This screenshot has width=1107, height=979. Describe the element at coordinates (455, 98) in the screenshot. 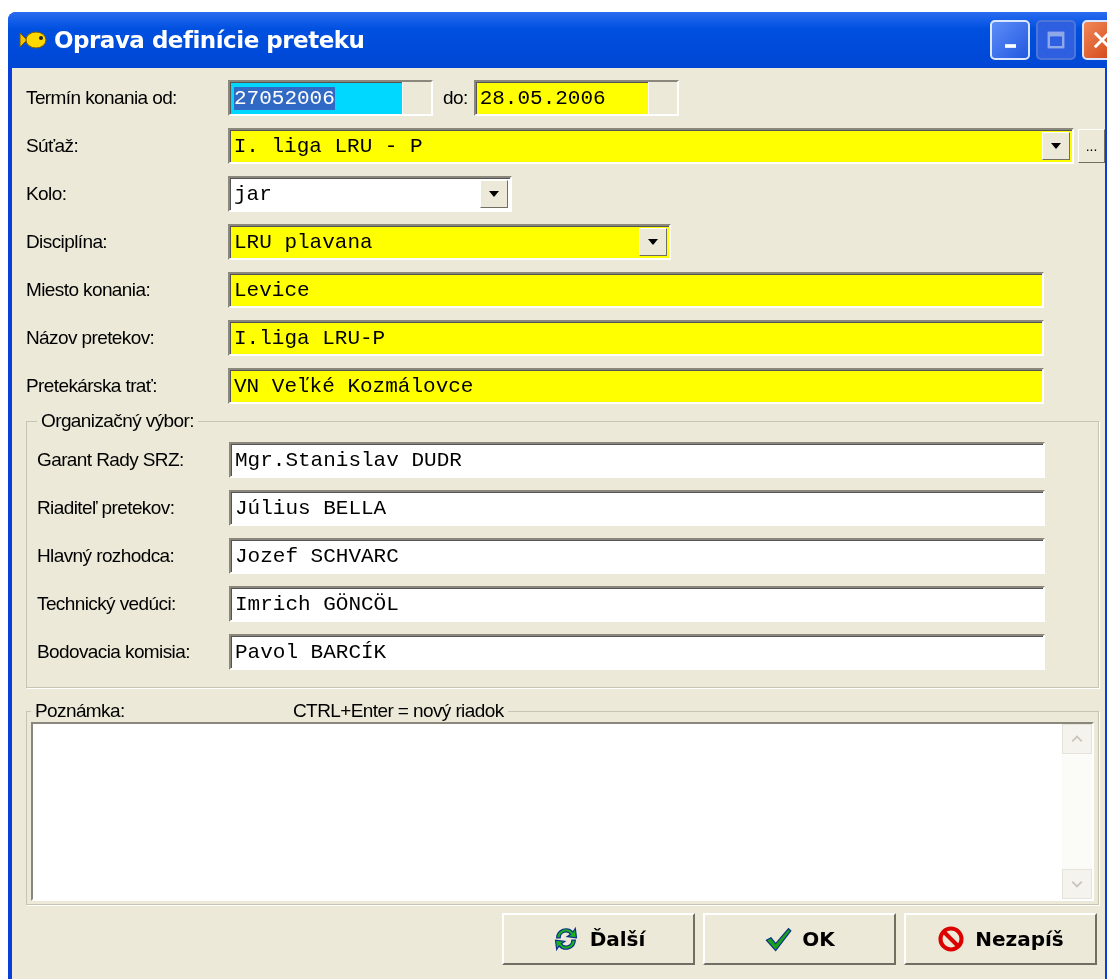

I see `field-label: do:` at that location.